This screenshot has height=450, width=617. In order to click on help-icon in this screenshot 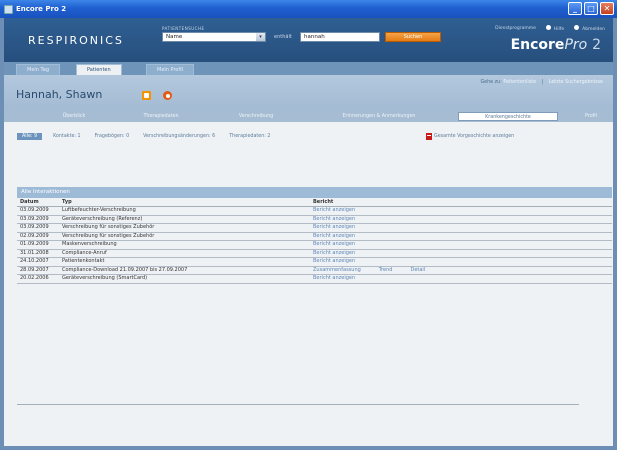, I will do `click(548, 27)`.